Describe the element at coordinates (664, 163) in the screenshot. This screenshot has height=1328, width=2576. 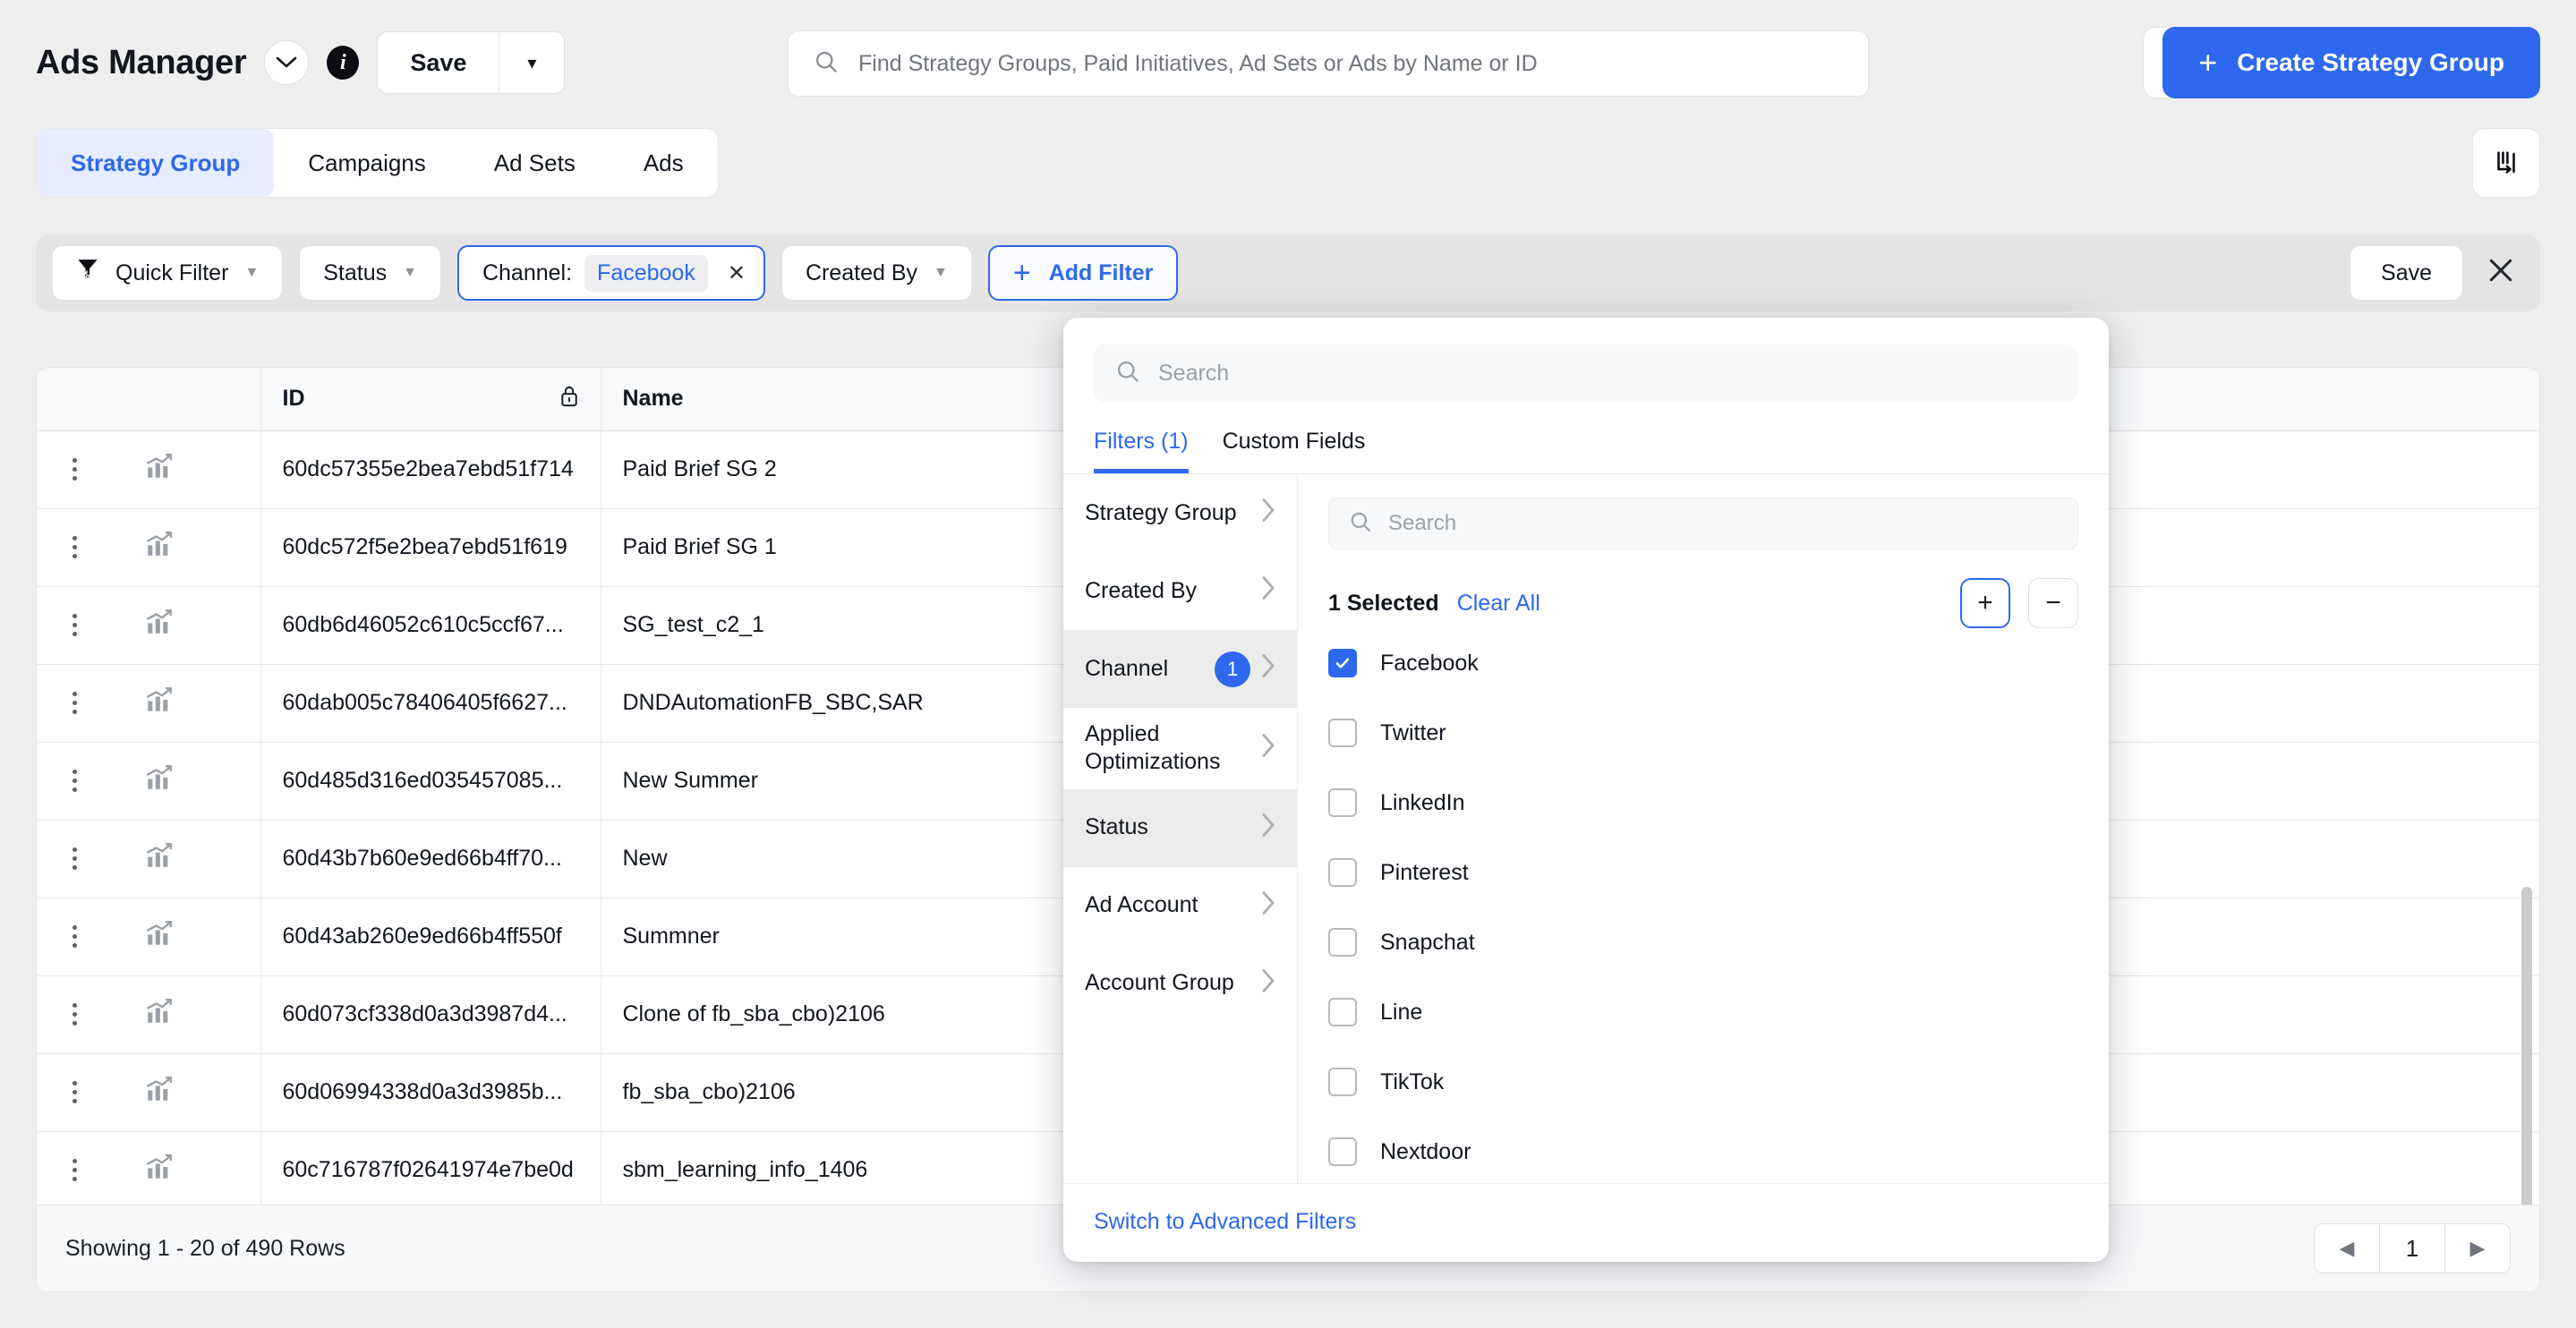
I see `tab-ads: Ads` at that location.